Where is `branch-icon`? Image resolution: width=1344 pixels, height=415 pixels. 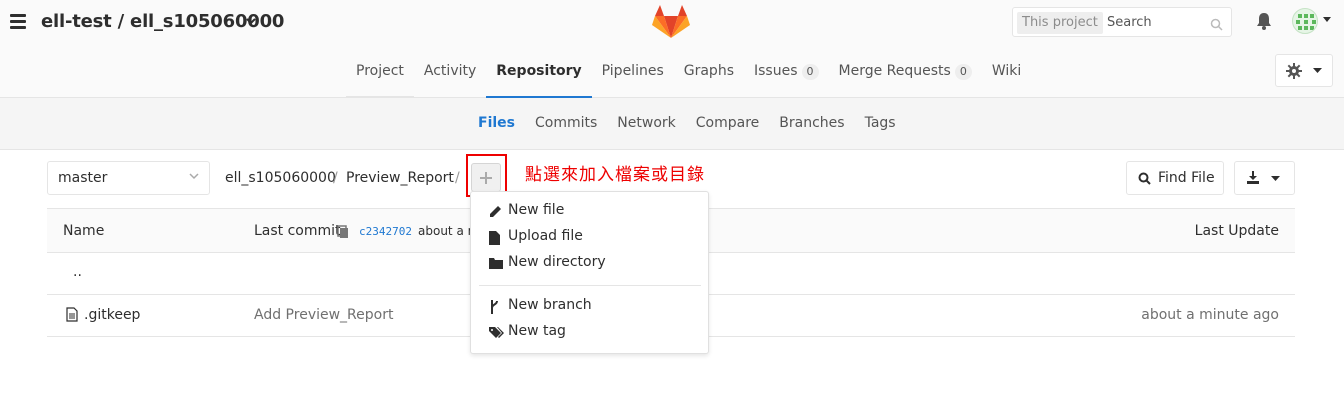 branch-icon is located at coordinates (494, 307).